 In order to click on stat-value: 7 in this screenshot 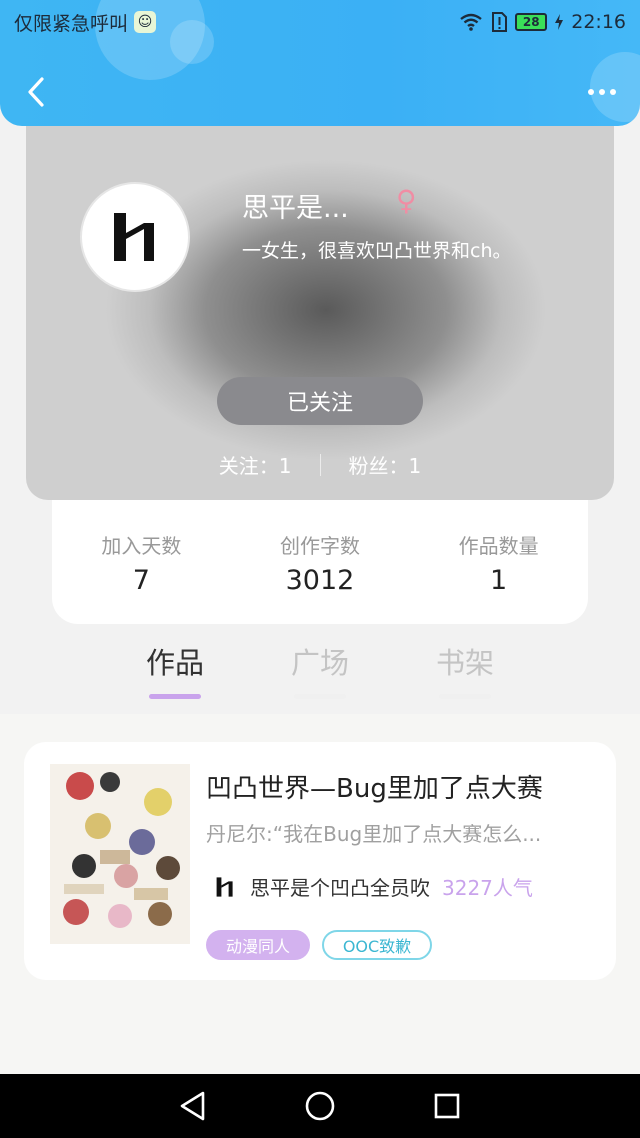, I will do `click(141, 580)`.